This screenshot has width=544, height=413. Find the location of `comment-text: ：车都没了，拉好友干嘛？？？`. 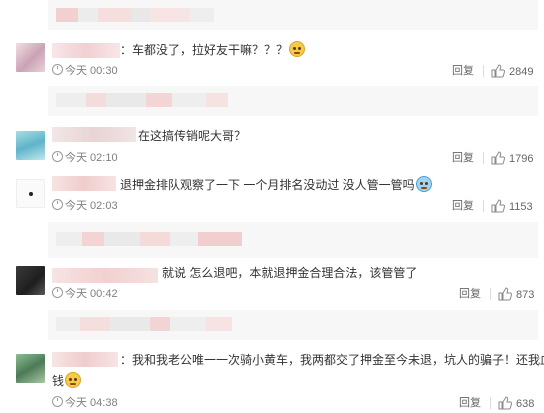

comment-text: ：车都没了，拉好友干嘛？？？ is located at coordinates (213, 49).